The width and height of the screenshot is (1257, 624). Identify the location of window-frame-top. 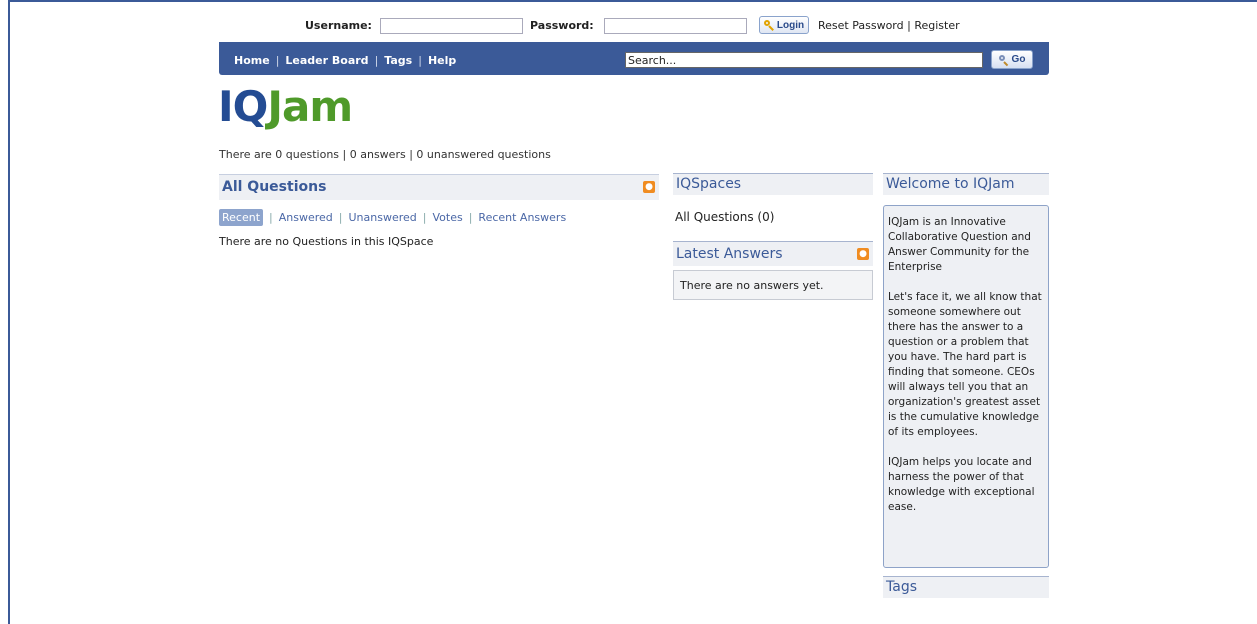
(632, 1).